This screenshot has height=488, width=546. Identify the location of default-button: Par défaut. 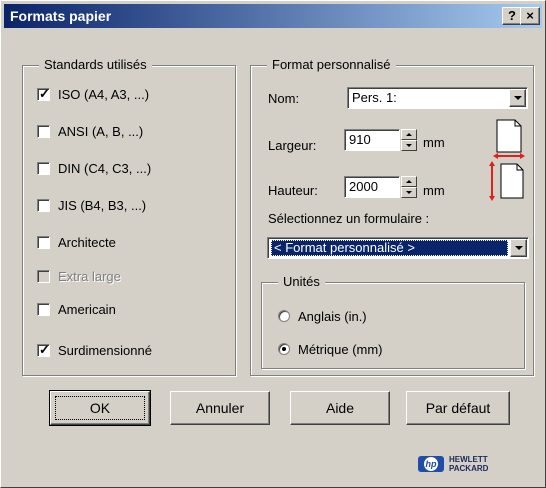
(458, 408).